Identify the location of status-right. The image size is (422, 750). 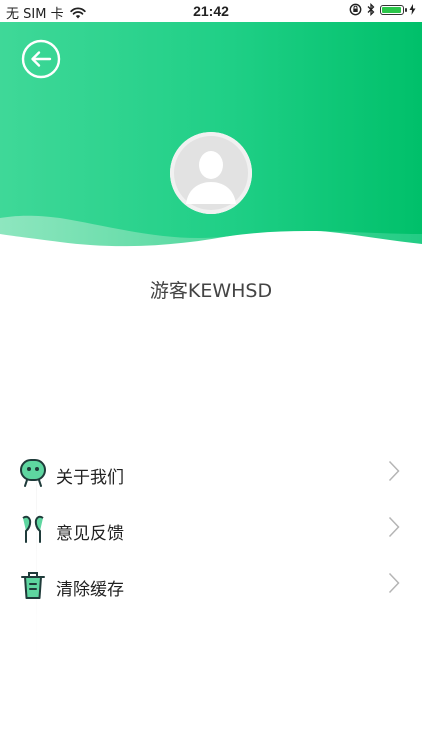
(382, 9).